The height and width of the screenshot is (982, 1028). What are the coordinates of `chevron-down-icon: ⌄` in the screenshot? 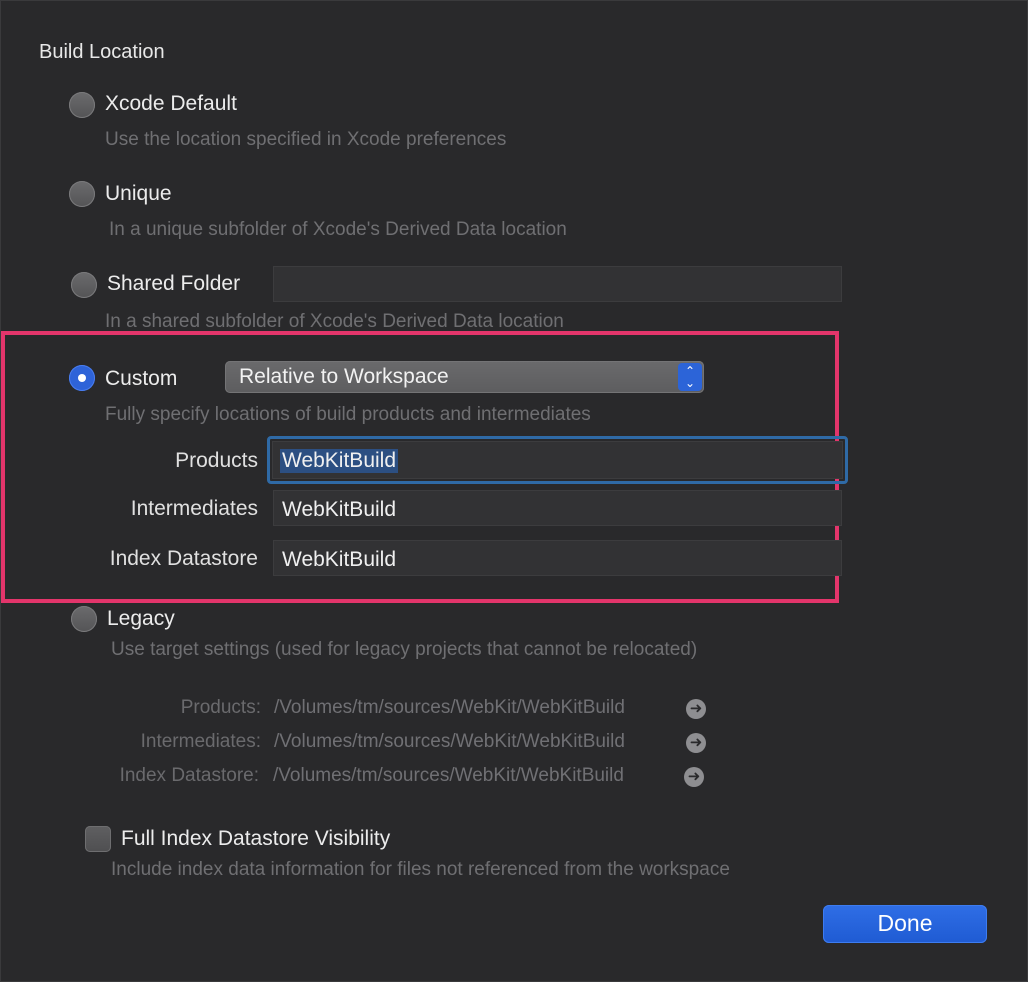 It's located at (690, 383).